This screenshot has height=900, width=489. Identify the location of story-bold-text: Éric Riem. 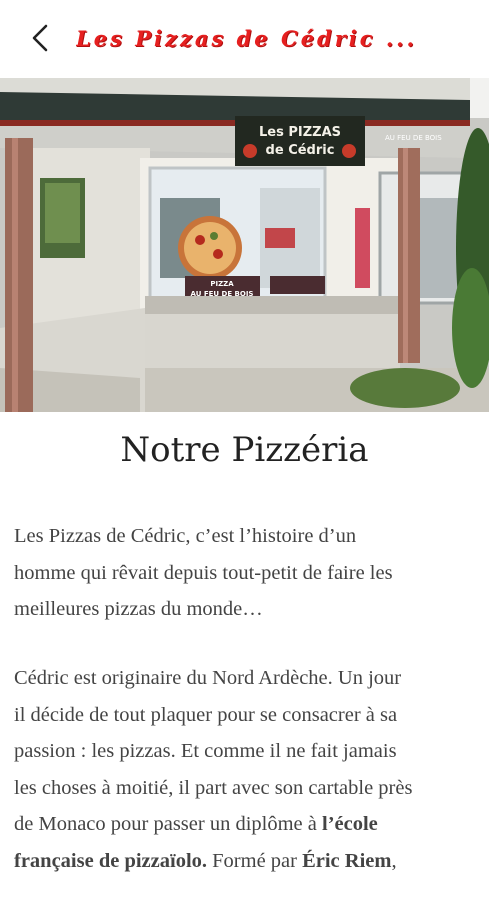
(347, 860).